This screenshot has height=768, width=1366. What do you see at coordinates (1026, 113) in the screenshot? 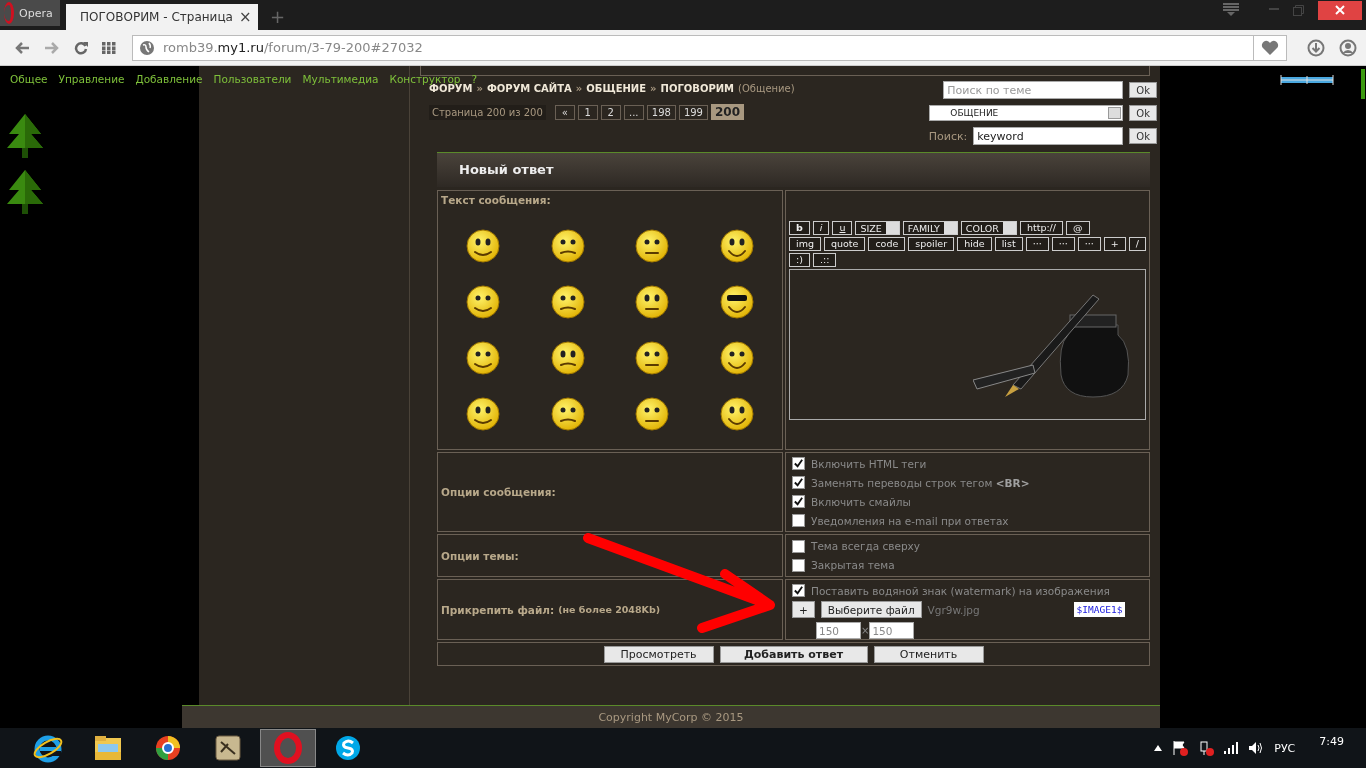
I see `forum-select: ОБЩЕНИЕ` at bounding box center [1026, 113].